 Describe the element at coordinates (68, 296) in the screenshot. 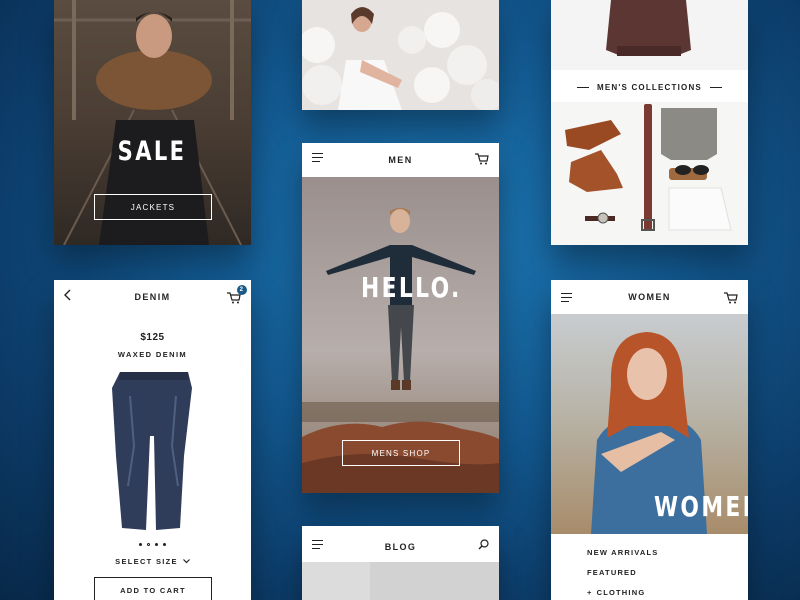

I see `back-chevron-icon` at that location.